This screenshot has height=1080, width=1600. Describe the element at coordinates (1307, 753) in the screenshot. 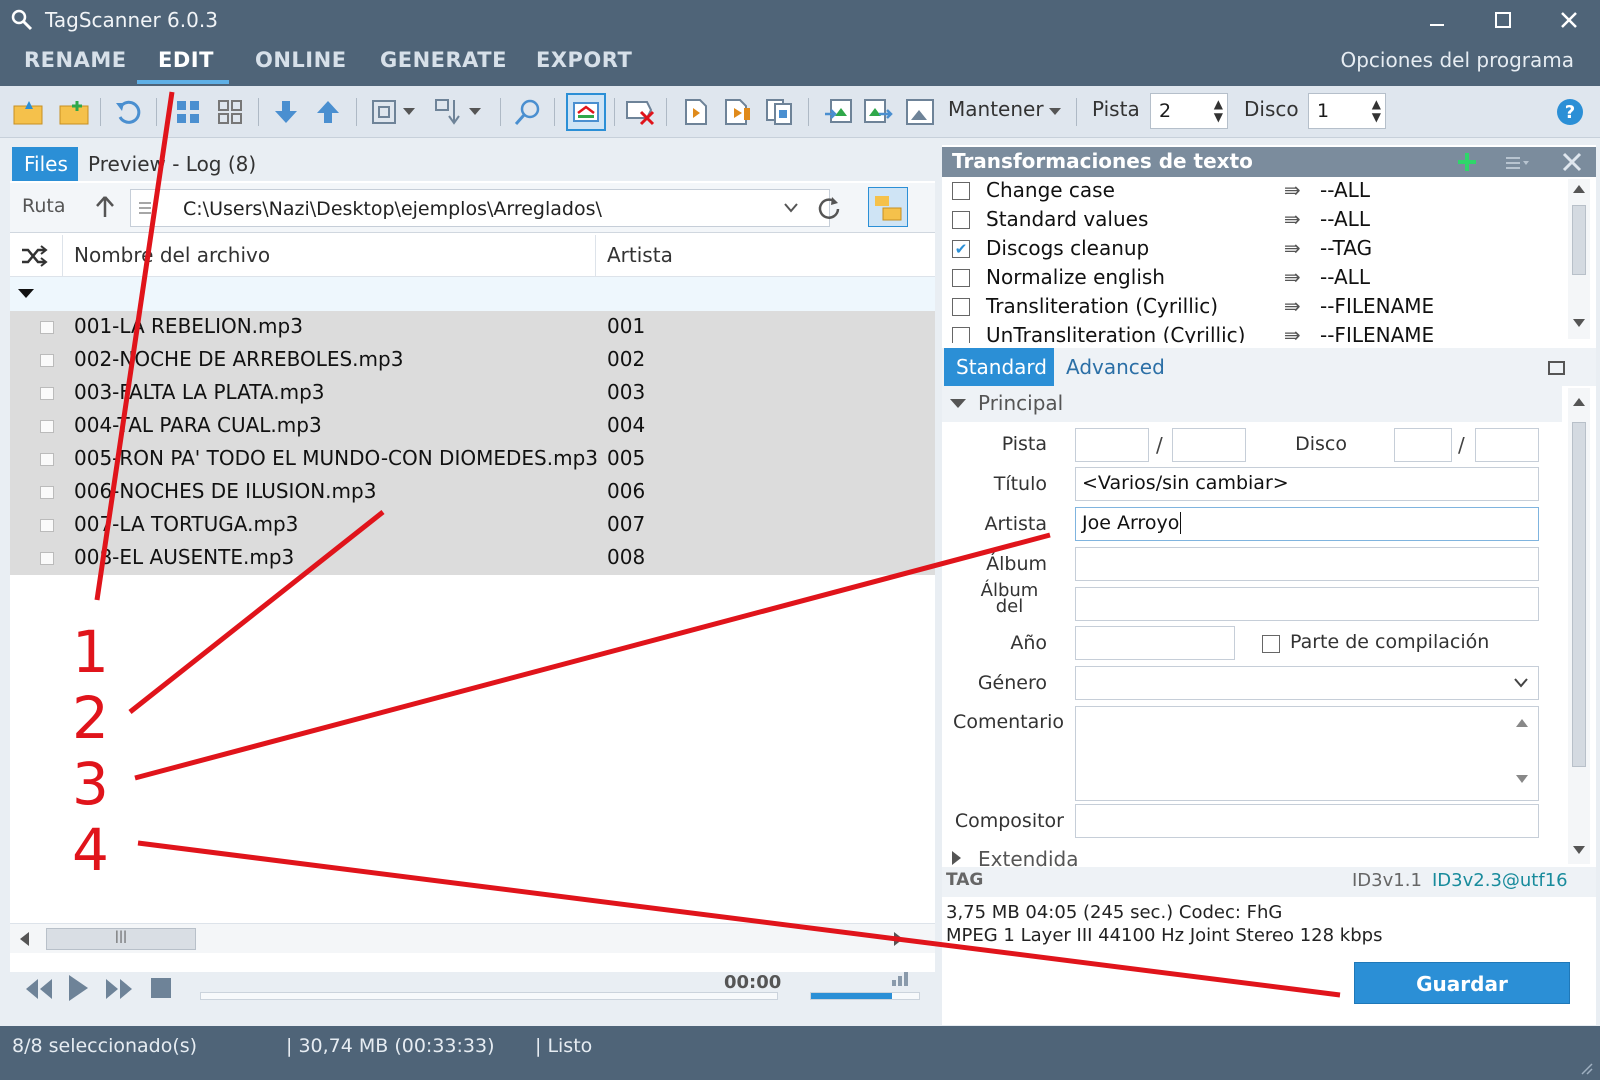

I see `comment-textarea` at that location.